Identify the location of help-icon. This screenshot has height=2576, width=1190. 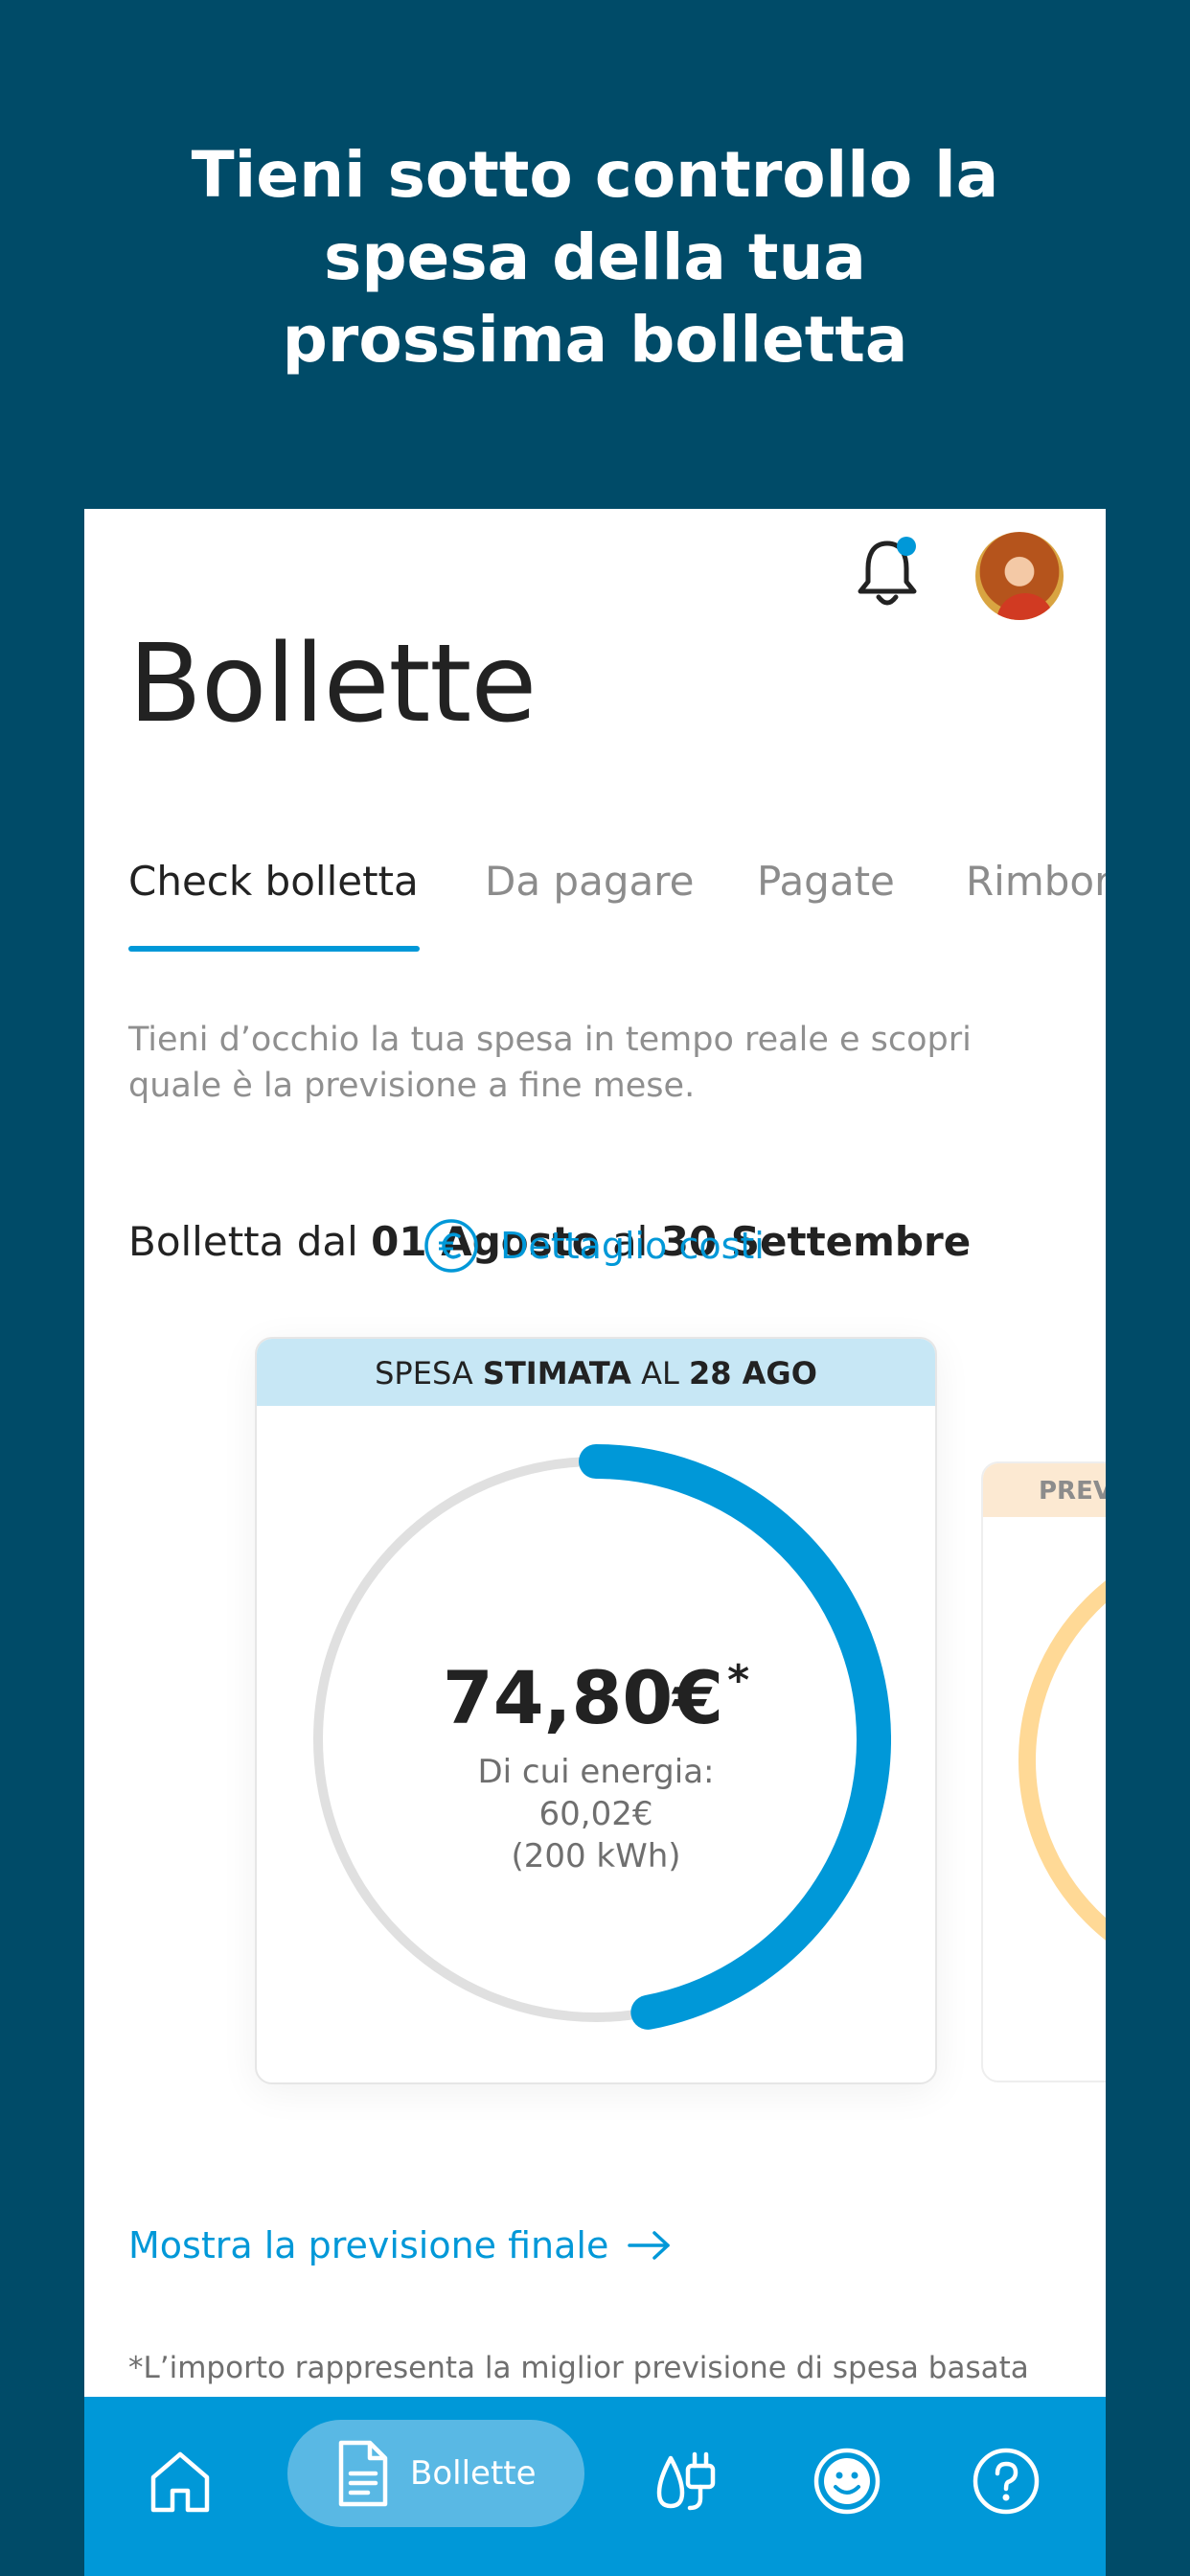
(1006, 2481).